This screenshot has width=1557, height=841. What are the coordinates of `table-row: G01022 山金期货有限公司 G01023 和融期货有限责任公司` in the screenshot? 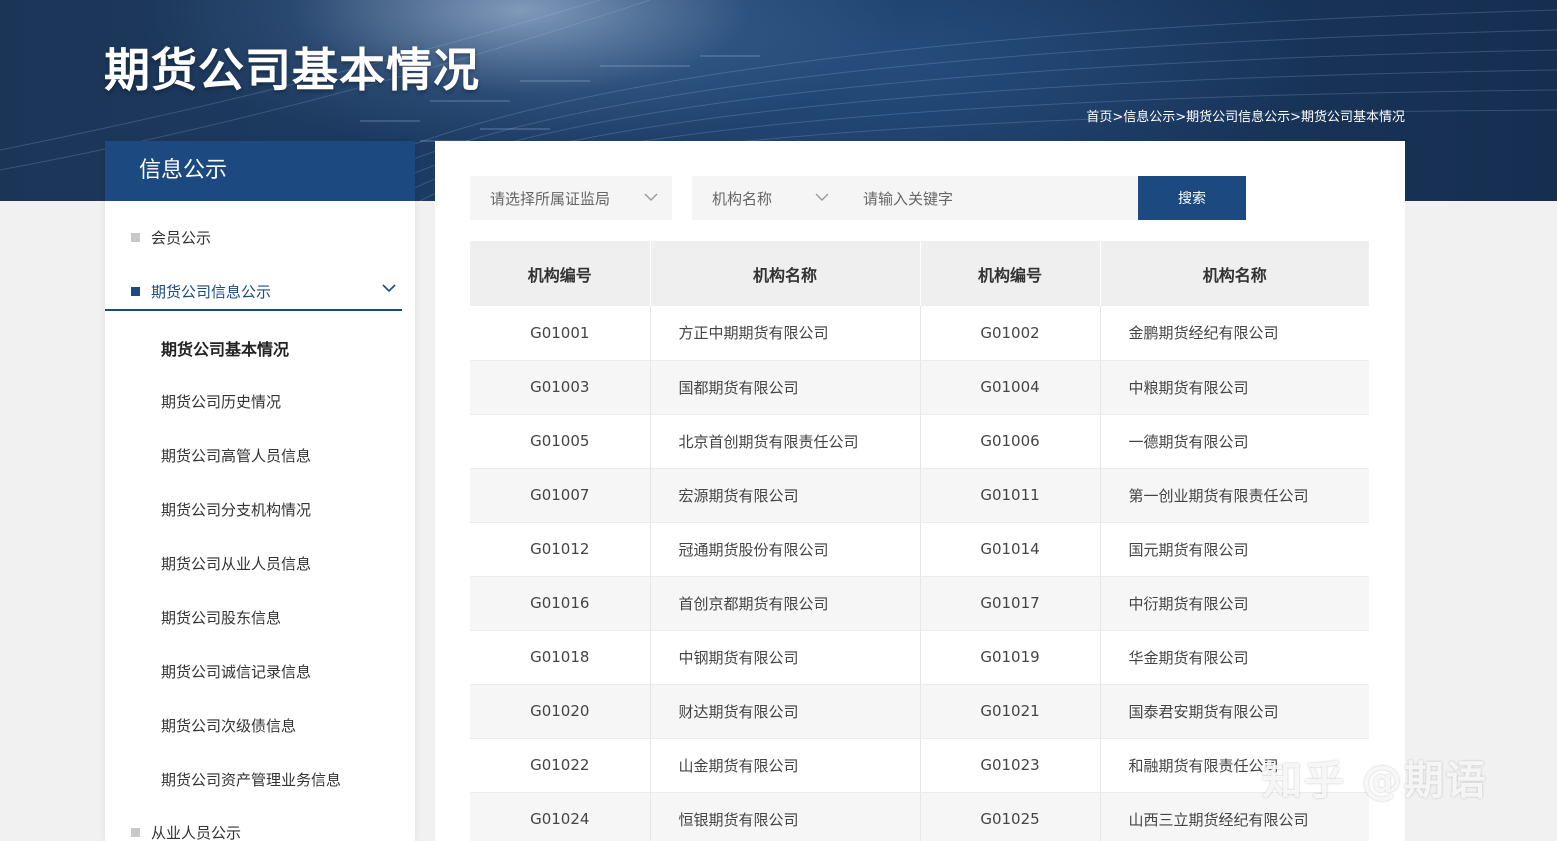 It's located at (919, 765).